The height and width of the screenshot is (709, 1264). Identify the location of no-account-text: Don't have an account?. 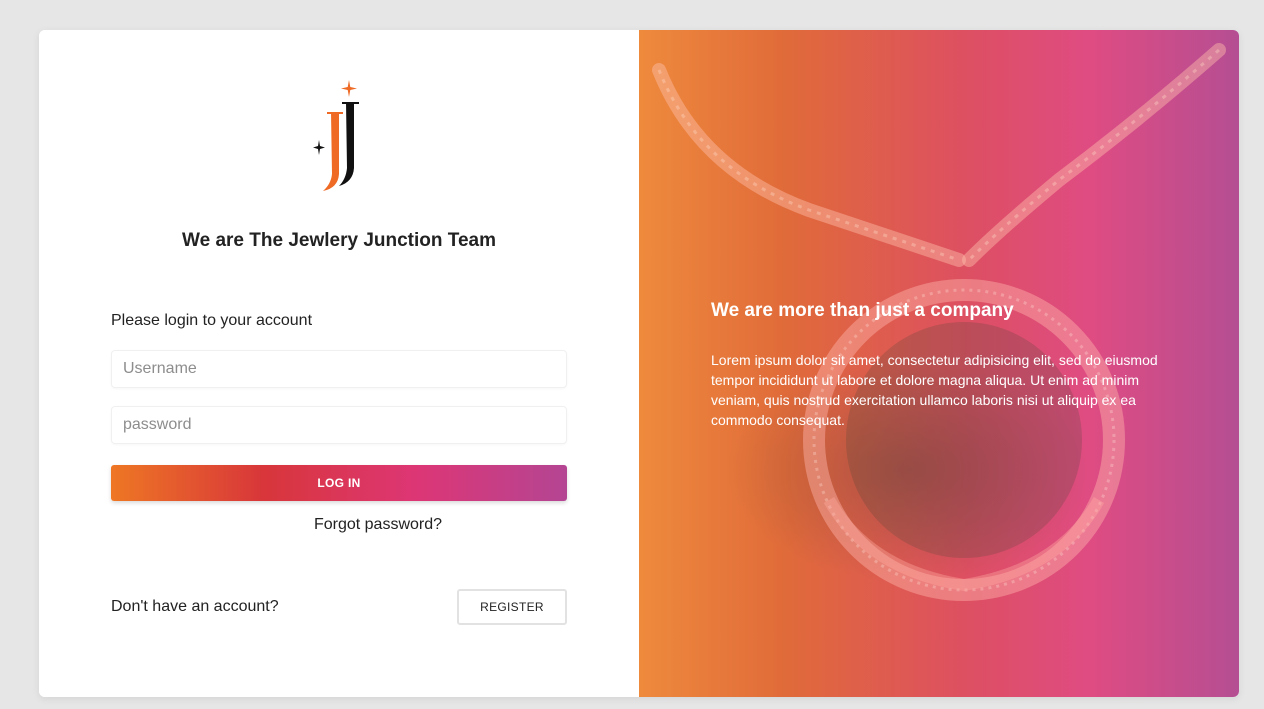
(195, 606).